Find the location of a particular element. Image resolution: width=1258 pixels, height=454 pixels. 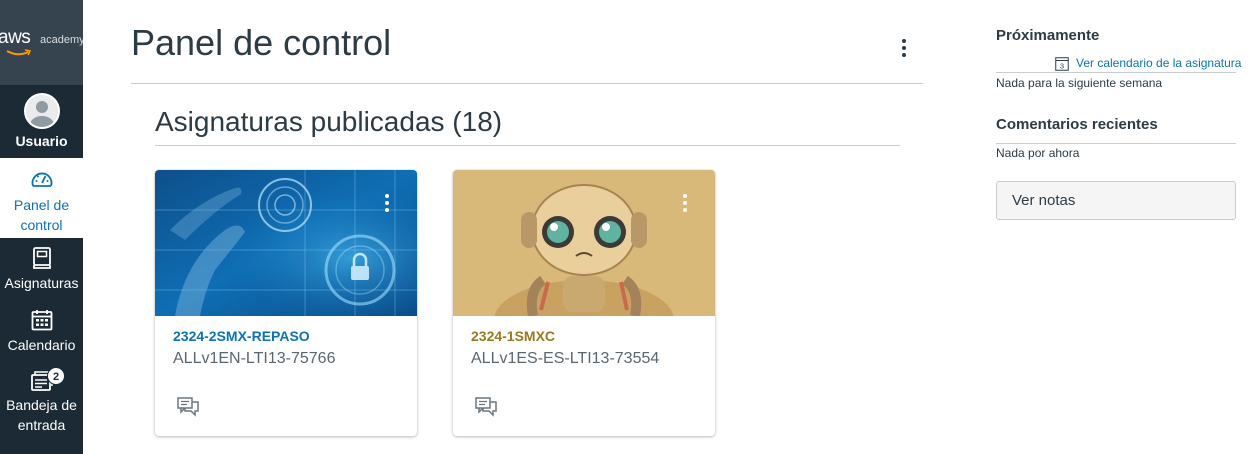

aws-academy-logo: aws academy is located at coordinates (41, 42).